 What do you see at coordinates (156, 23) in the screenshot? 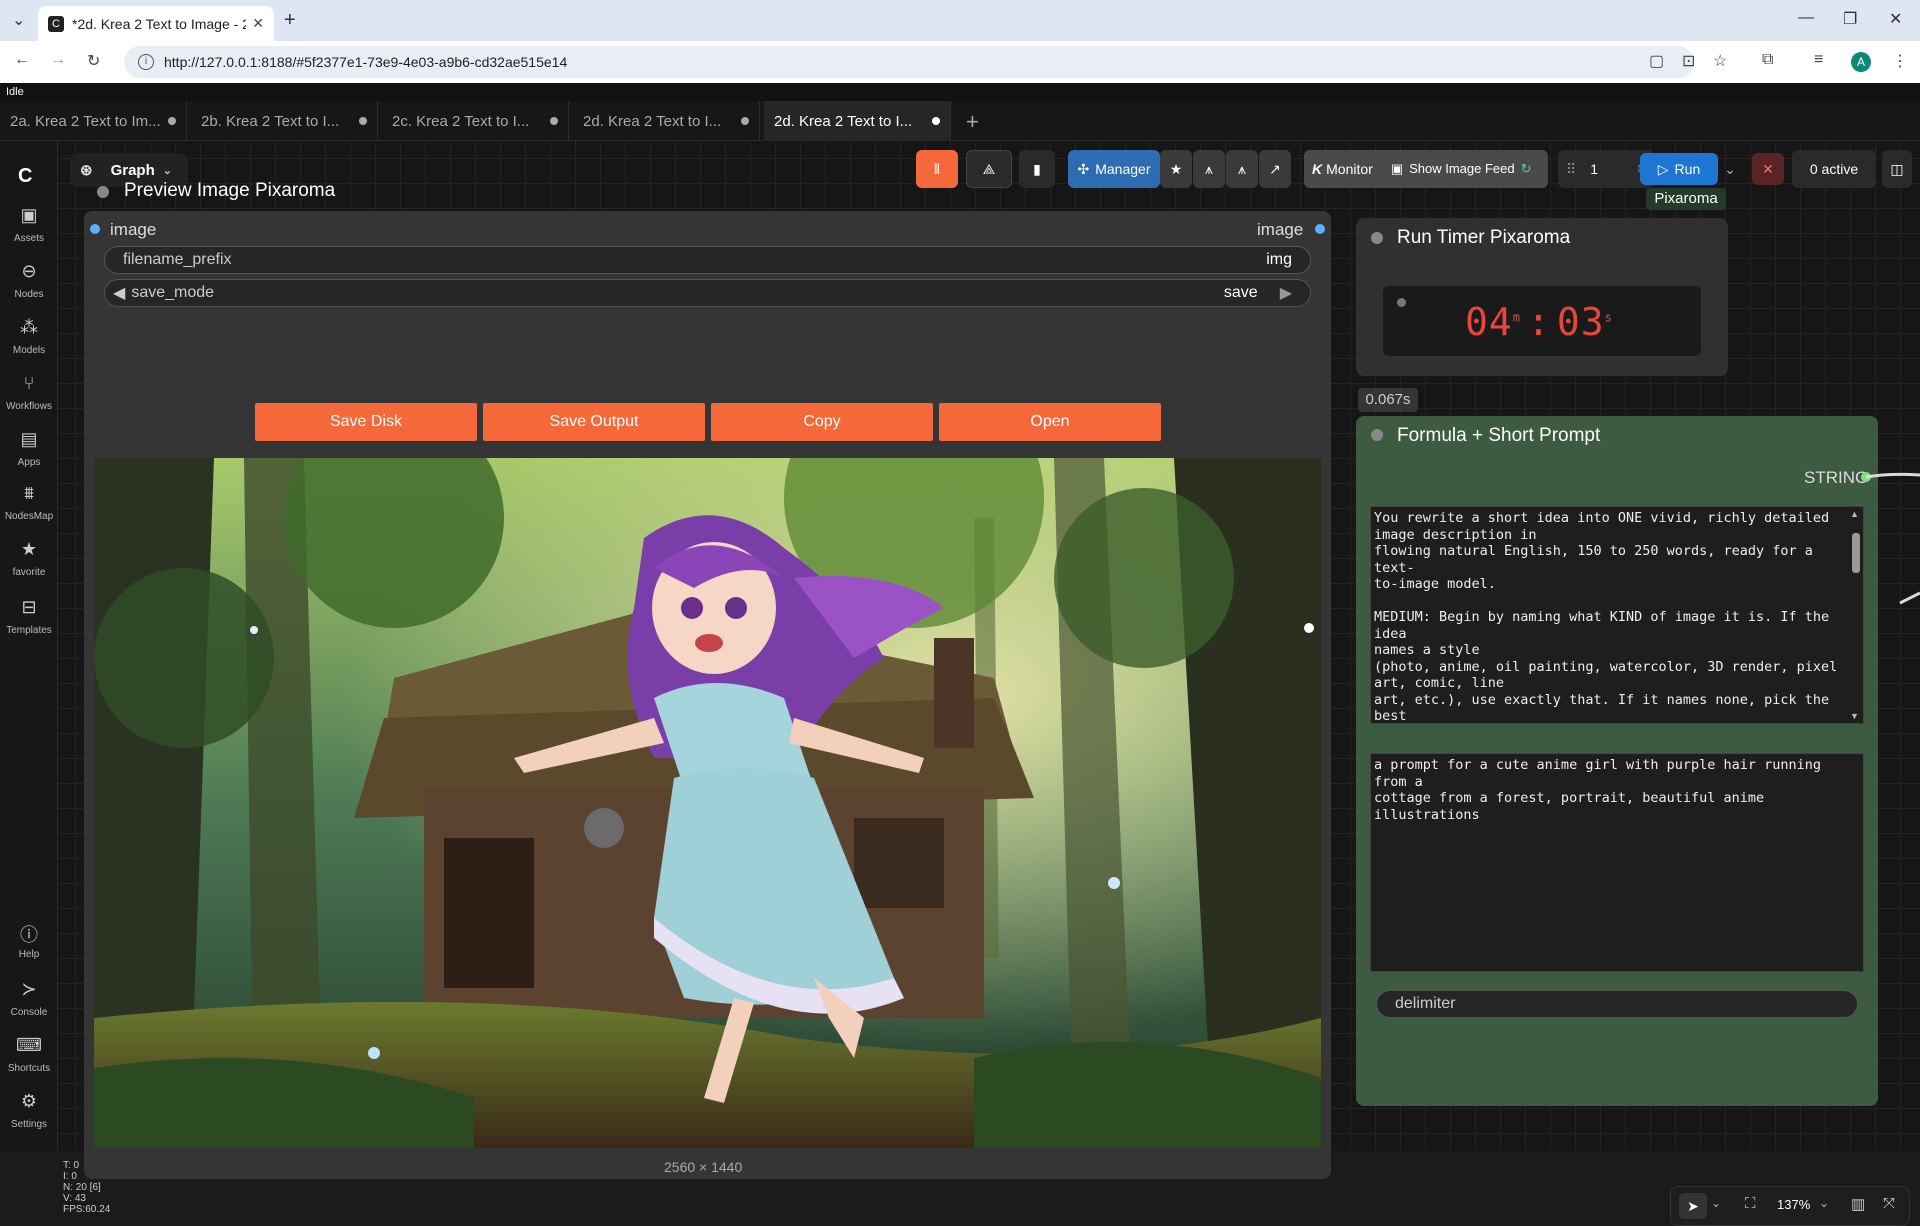
I see `browser-tab: C *2d. Krea 2 Text to Image - 2K ✕` at bounding box center [156, 23].